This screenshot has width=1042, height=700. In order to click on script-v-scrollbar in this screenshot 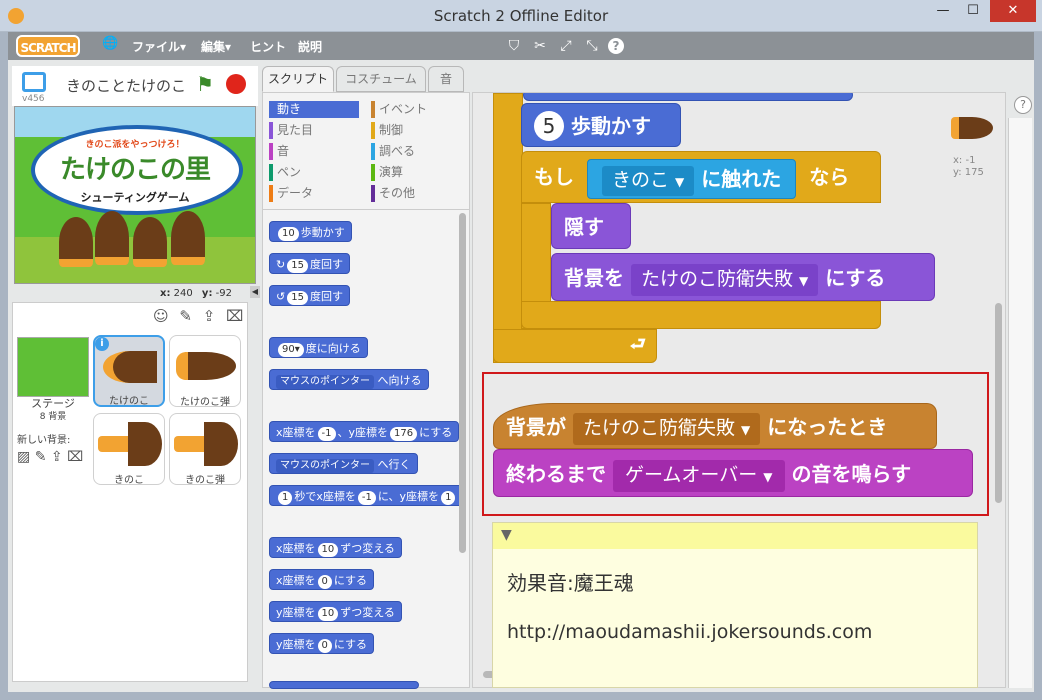, I will do `click(998, 403)`.